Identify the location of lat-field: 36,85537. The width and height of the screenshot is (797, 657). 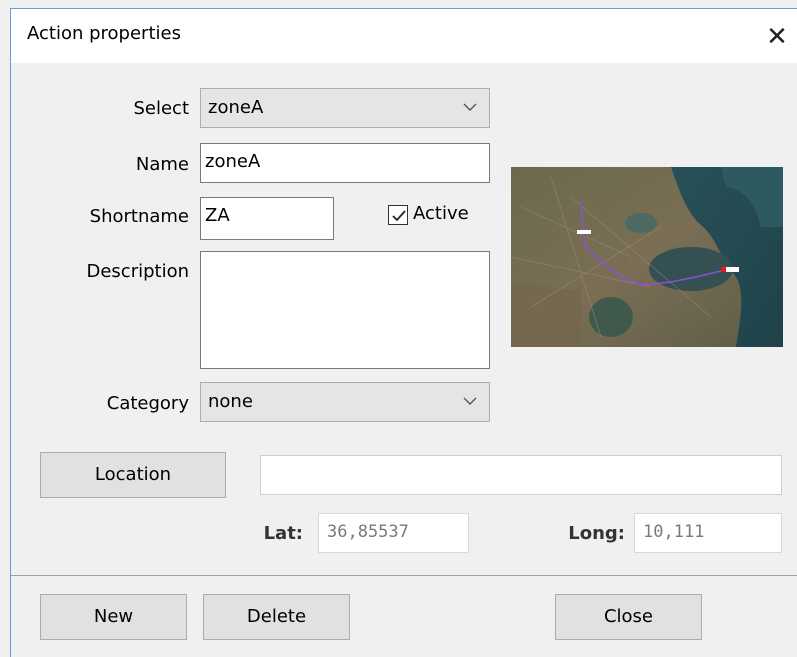
(393, 533).